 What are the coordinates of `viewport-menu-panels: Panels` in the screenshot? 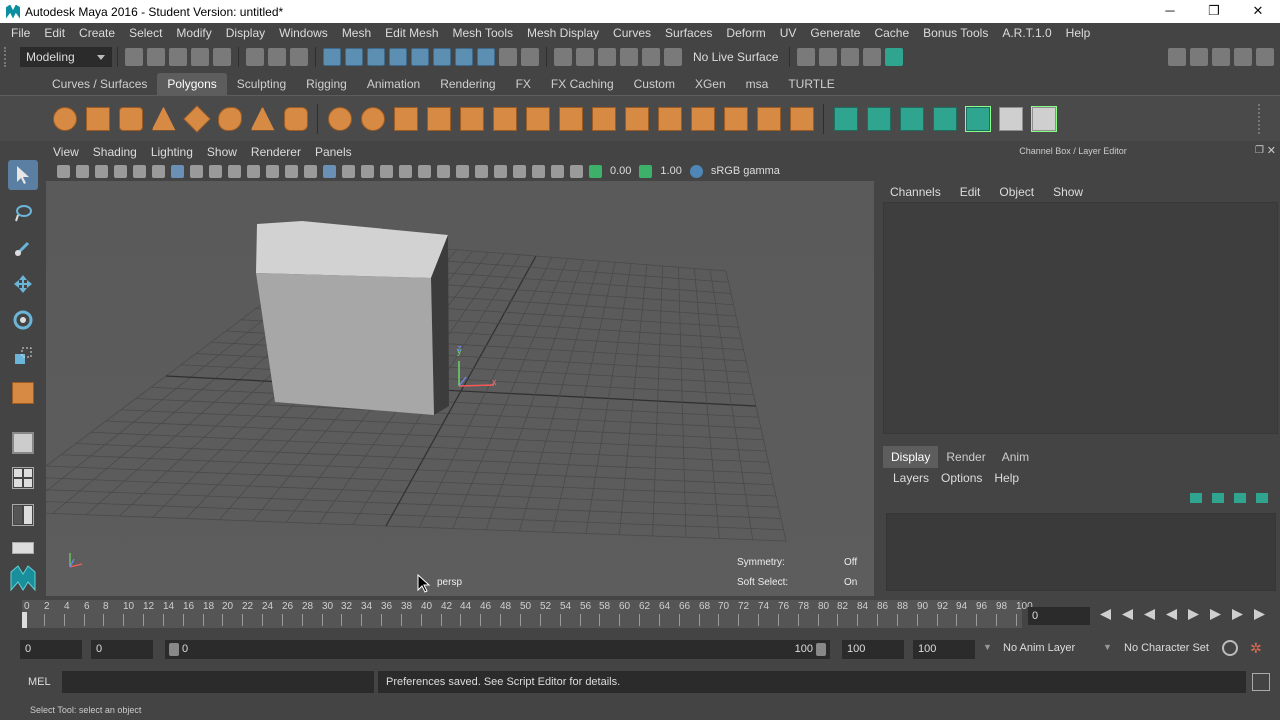 It's located at (337, 152).